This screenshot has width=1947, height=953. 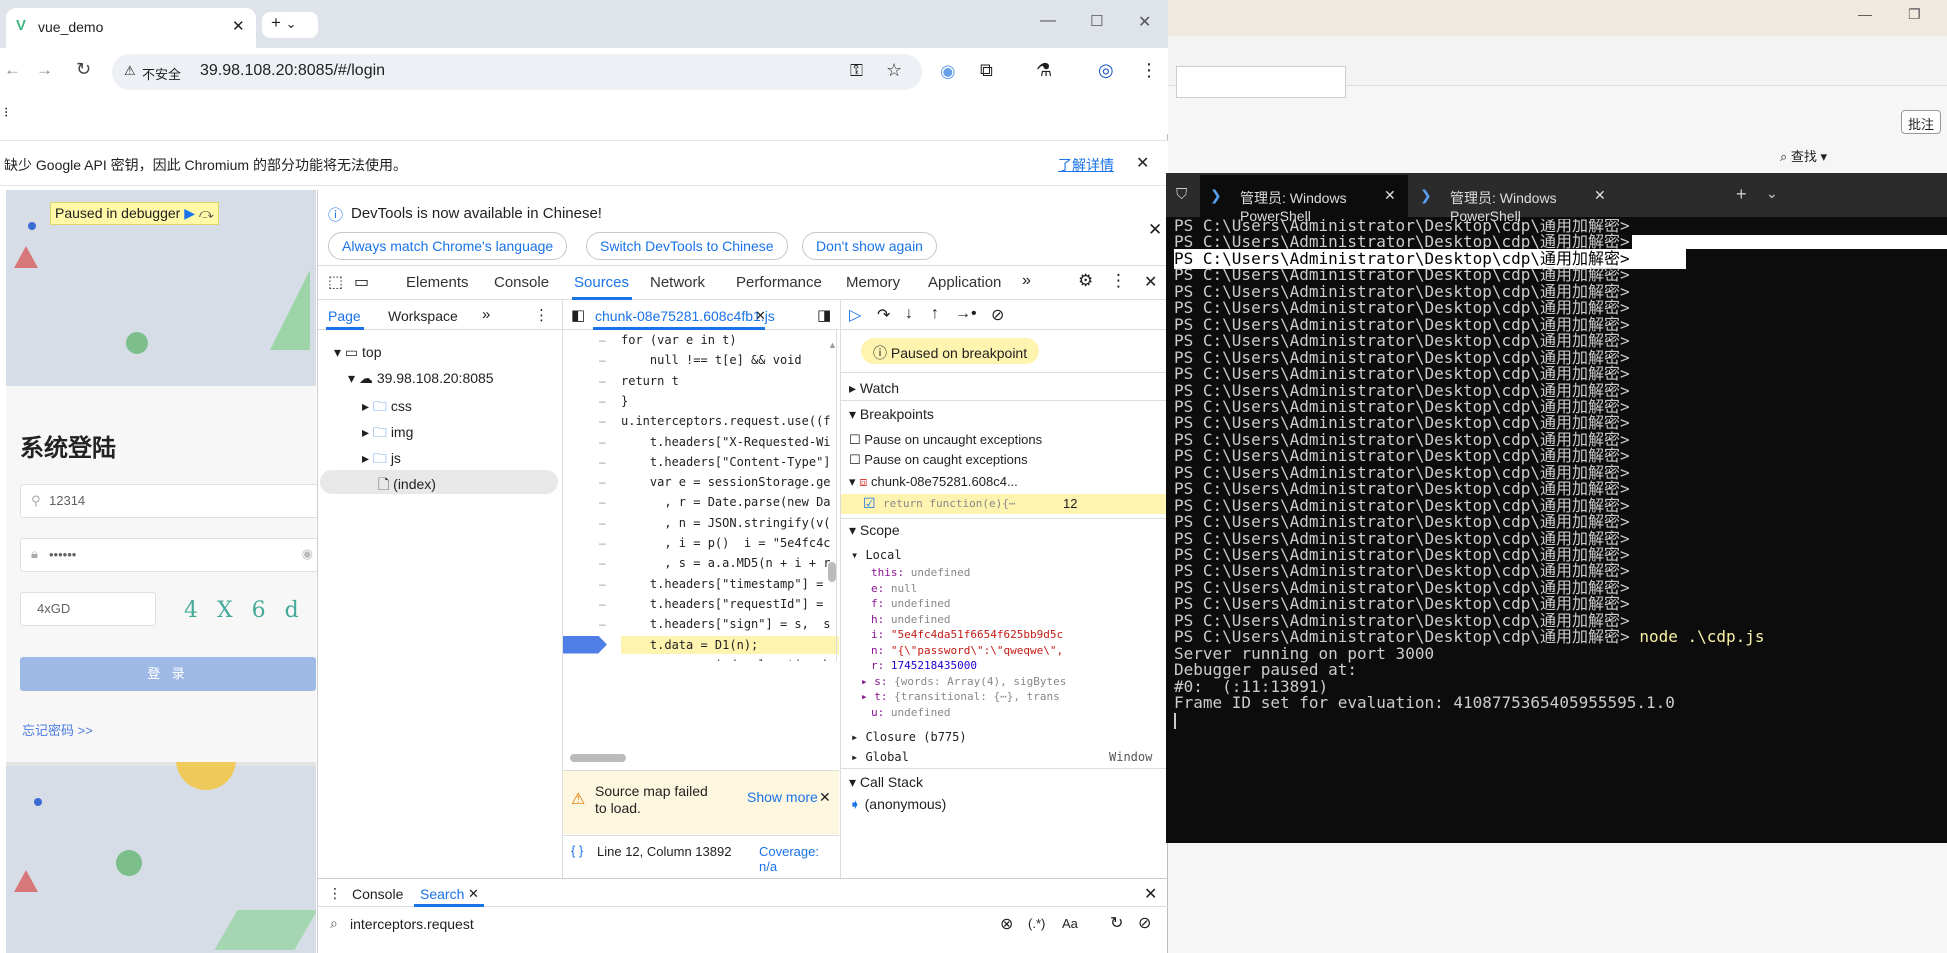 What do you see at coordinates (1772, 193) in the screenshot?
I see `terminal-dropdown-icon: ⌄` at bounding box center [1772, 193].